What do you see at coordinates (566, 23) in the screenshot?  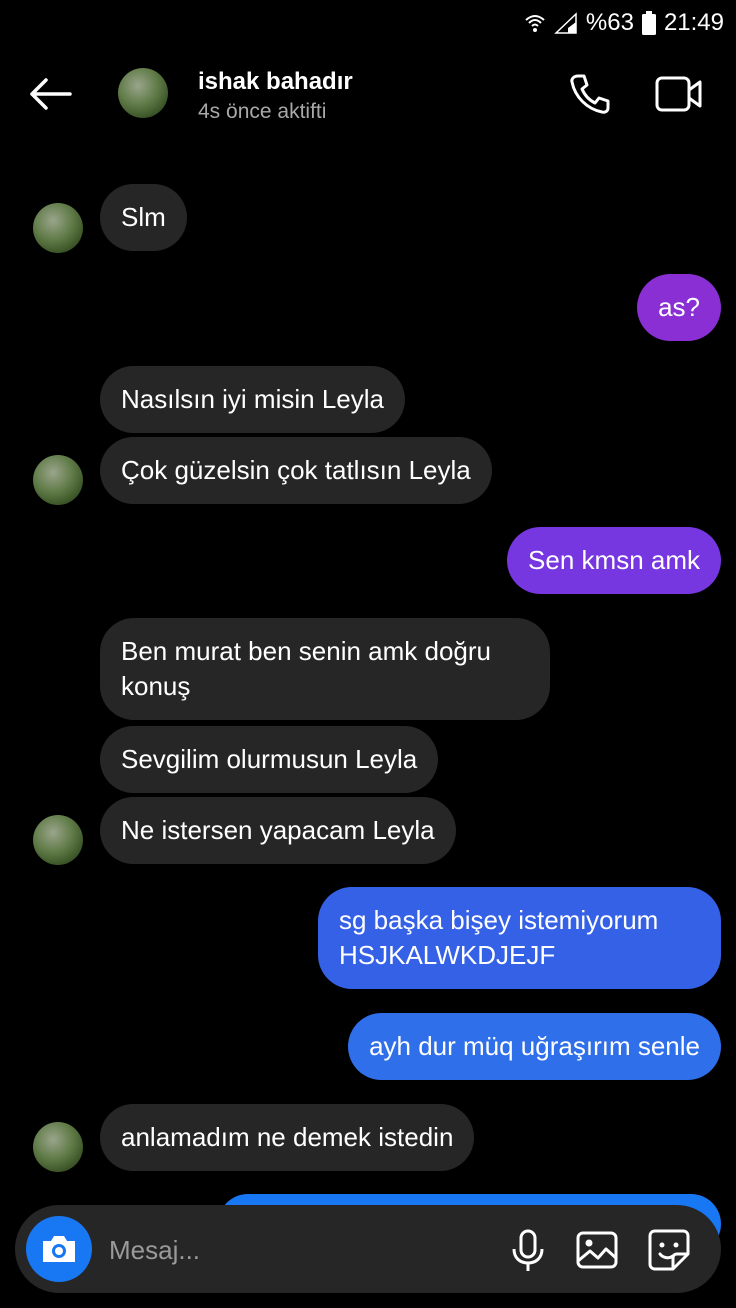 I see `signal-icon` at bounding box center [566, 23].